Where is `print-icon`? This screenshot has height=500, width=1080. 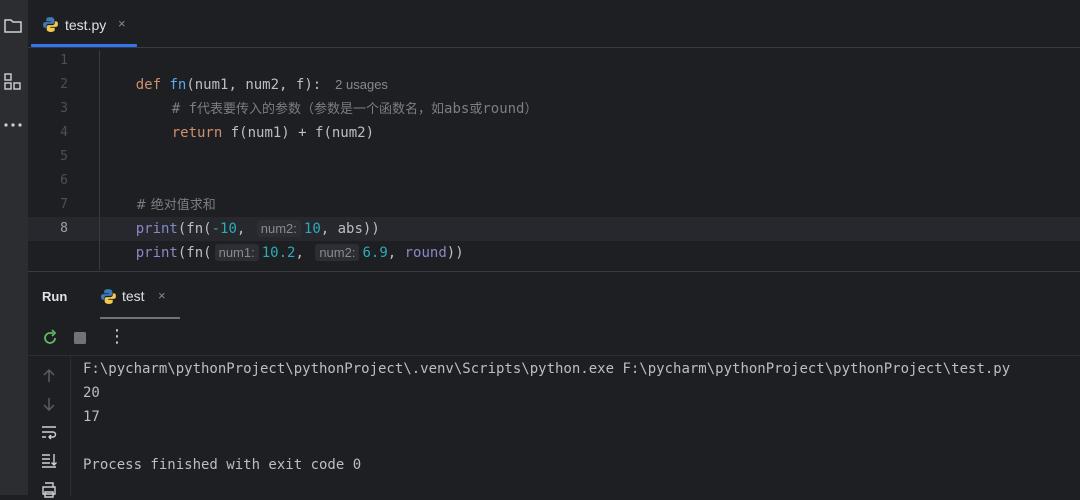 print-icon is located at coordinates (49, 490).